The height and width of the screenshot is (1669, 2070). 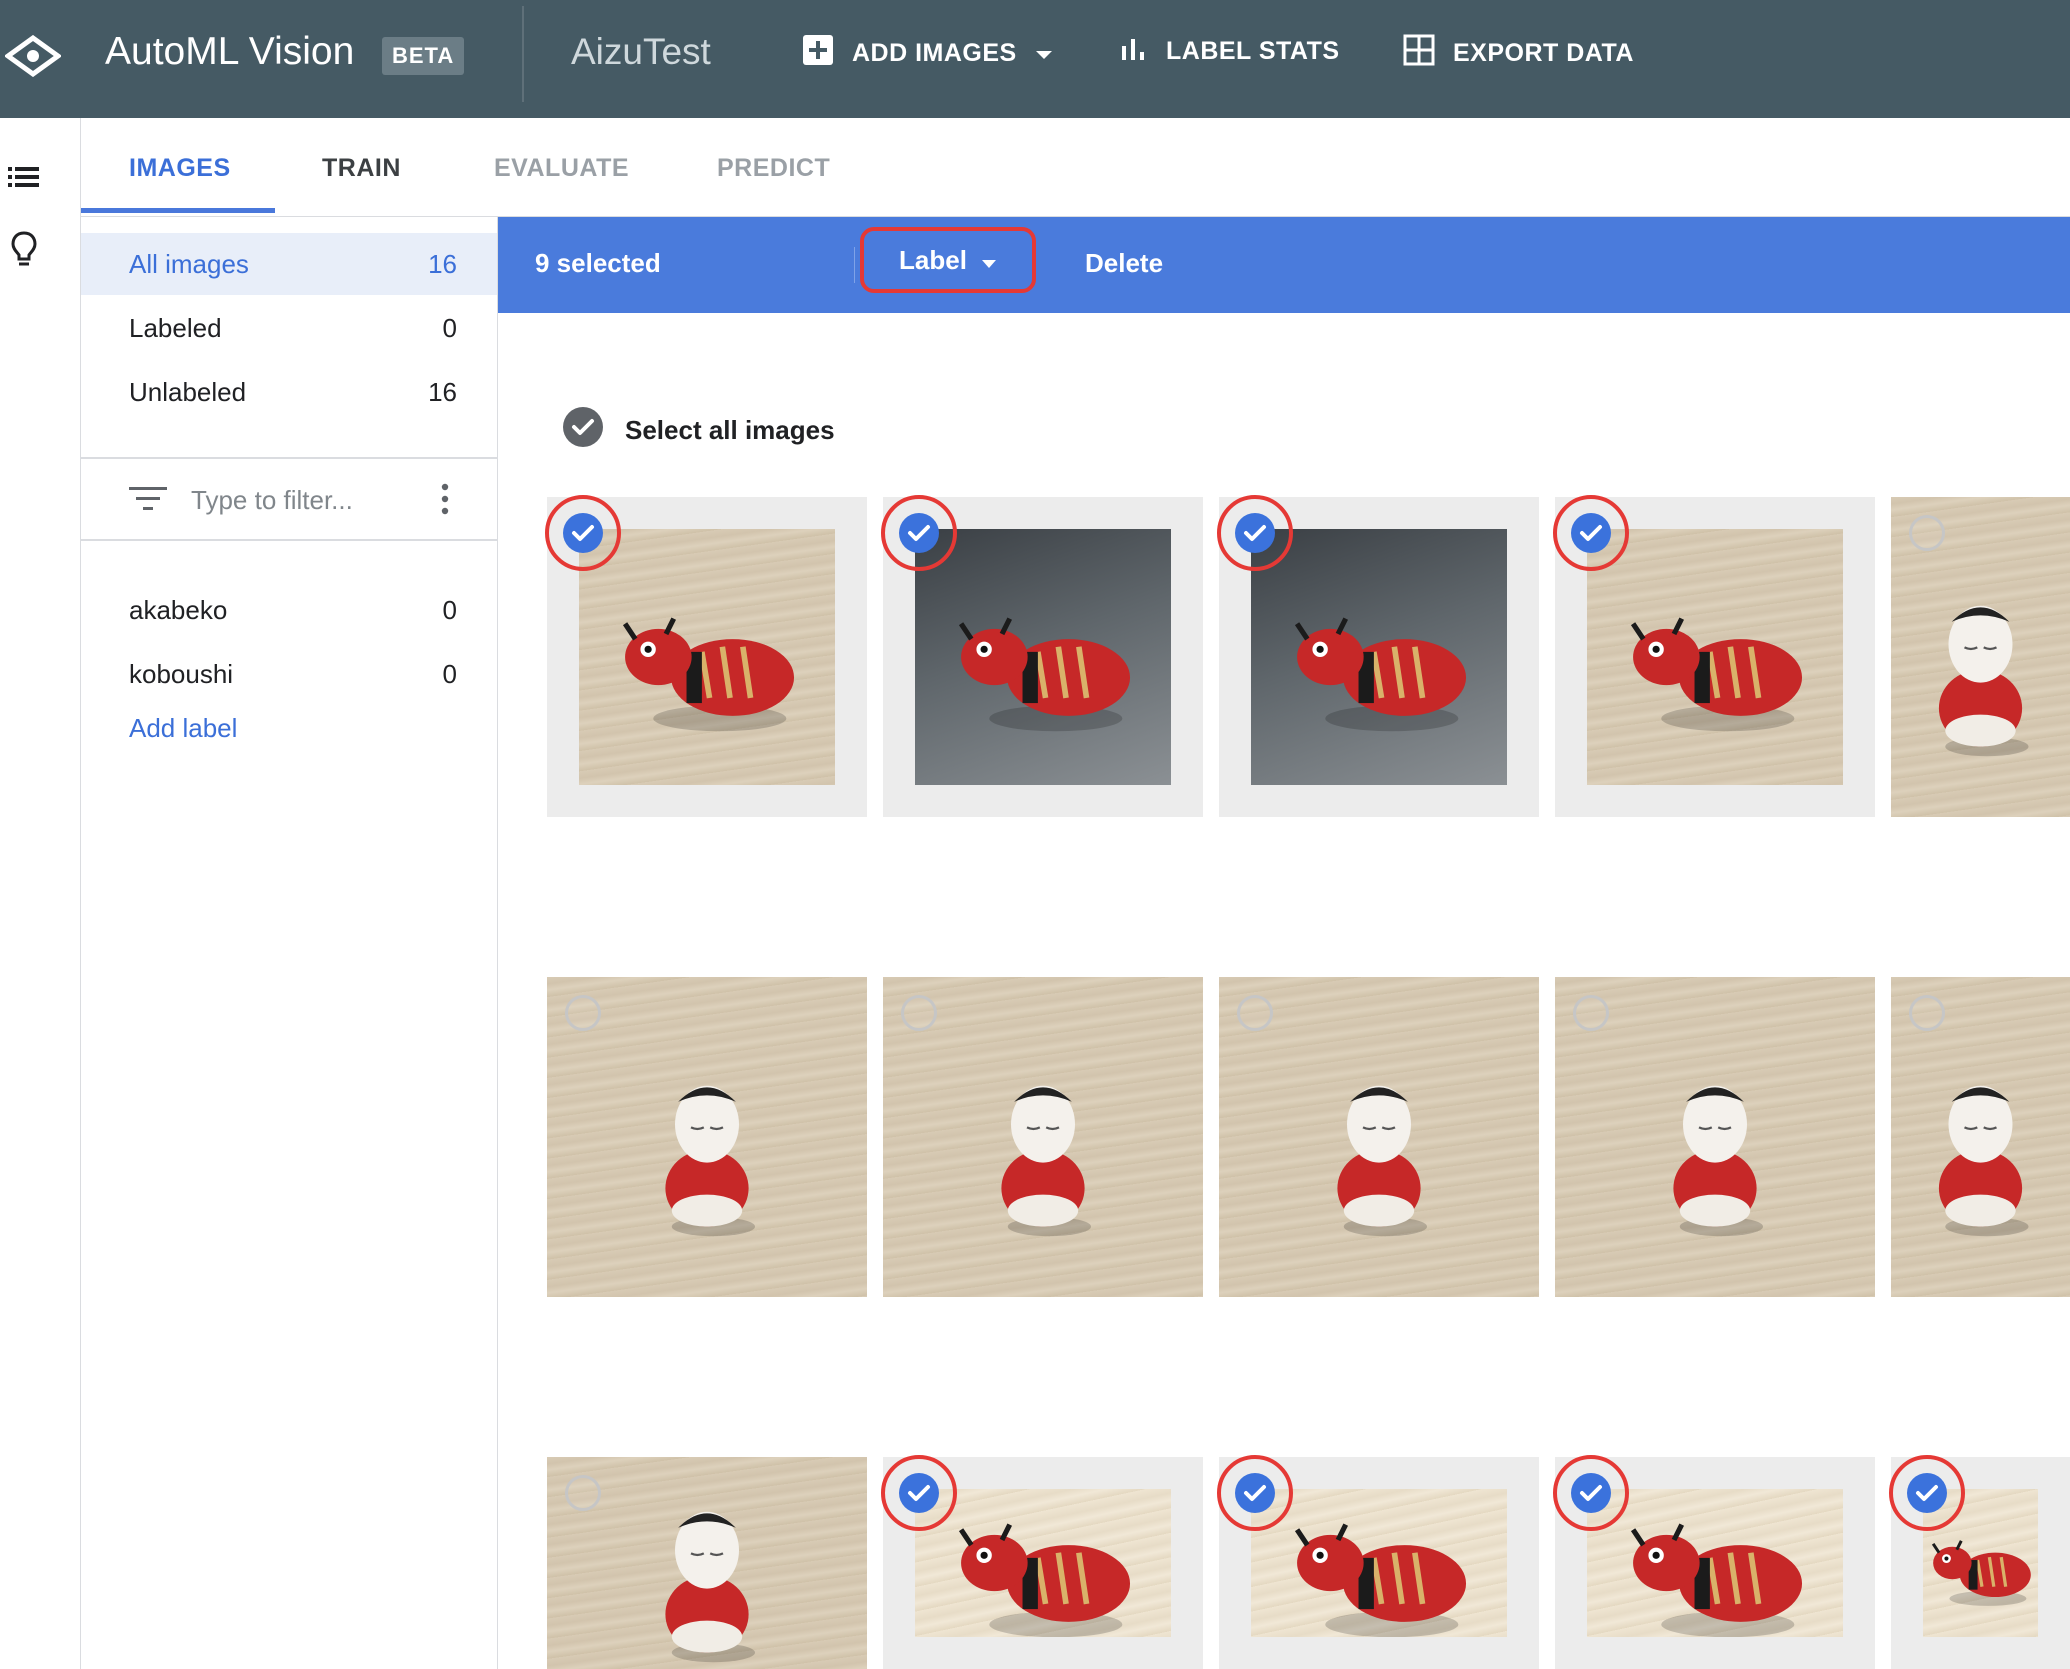 I want to click on add-box-icon, so click(x=818, y=53).